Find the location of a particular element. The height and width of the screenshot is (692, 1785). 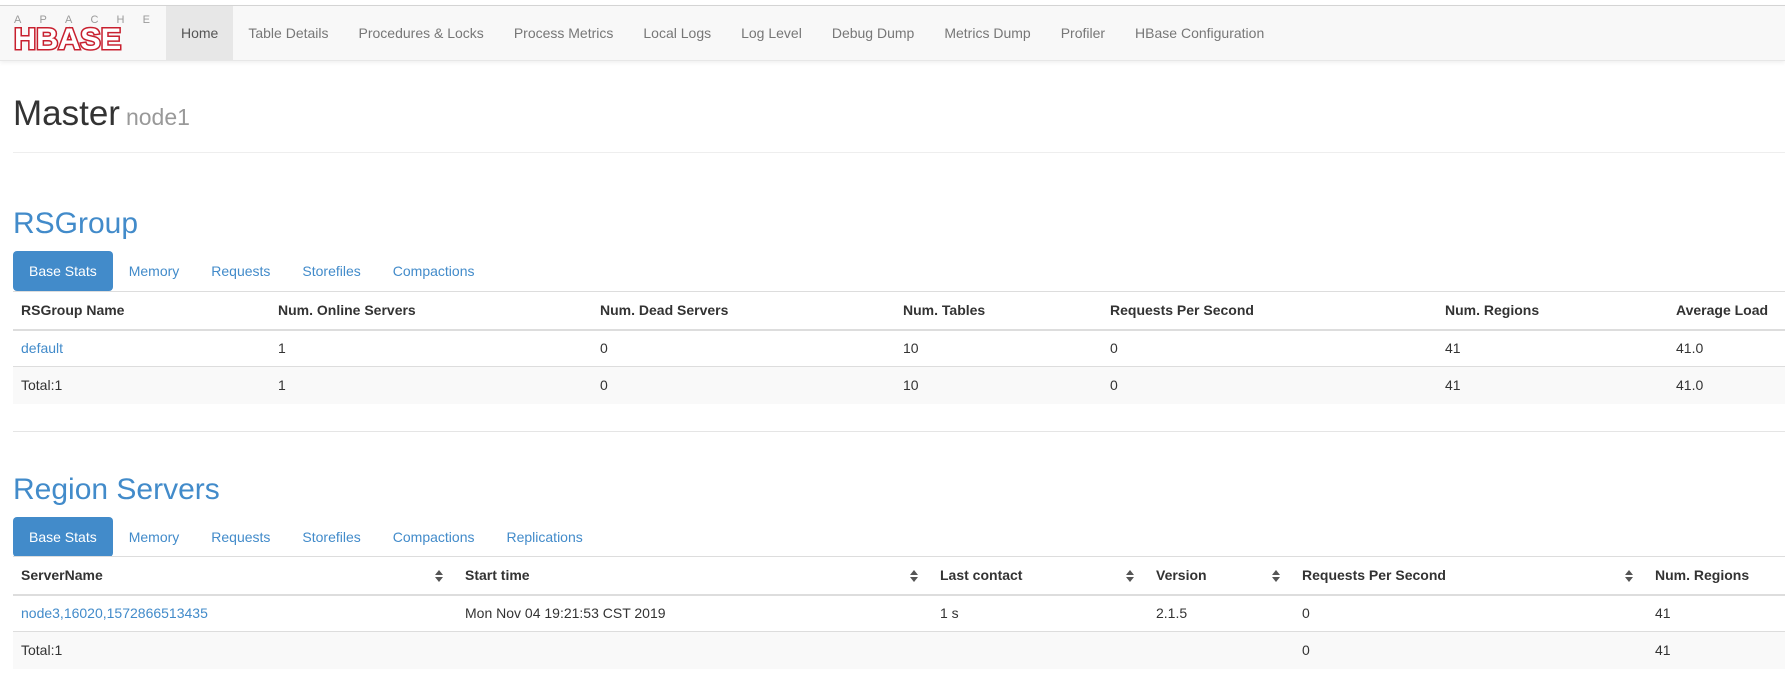

table-cell: Mon Nov 04 19:21:53 CST 2019 is located at coordinates (694, 613).